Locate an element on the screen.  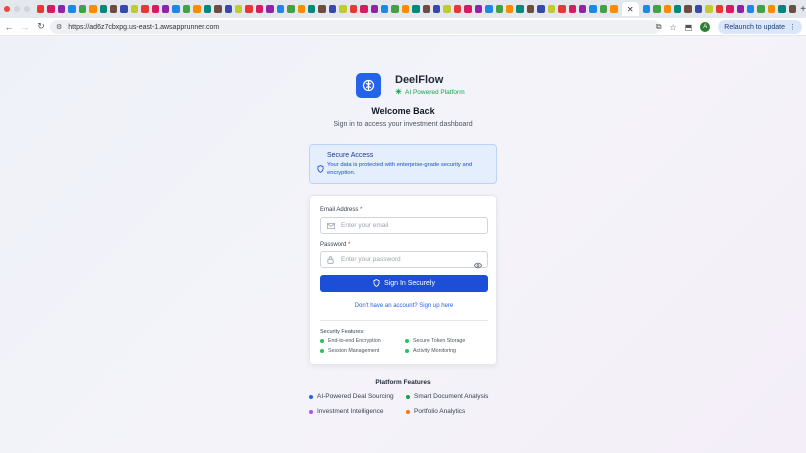
brand-tagline: AI Powered Platform is located at coordinates (430, 92).